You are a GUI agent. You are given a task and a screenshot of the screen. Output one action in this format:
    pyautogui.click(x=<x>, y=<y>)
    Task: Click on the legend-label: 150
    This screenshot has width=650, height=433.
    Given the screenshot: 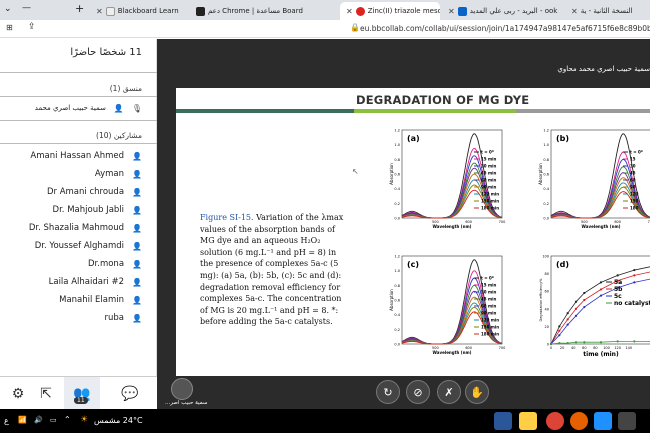 What is the action you would take?
    pyautogui.click(x=634, y=201)
    